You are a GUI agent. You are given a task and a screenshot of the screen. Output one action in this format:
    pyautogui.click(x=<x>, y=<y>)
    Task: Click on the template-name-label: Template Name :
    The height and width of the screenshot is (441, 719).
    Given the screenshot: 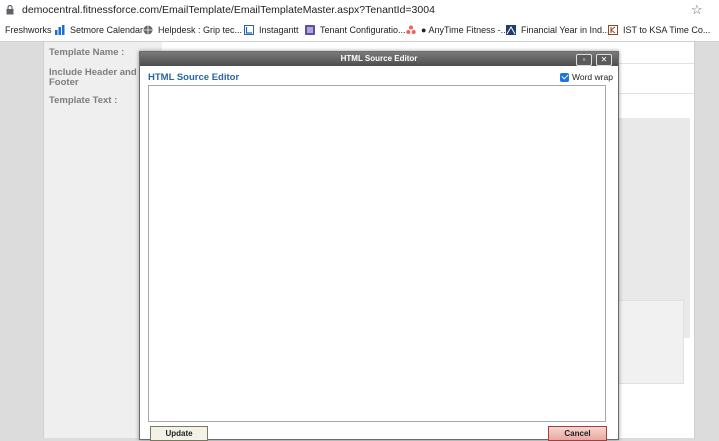 What is the action you would take?
    pyautogui.click(x=87, y=52)
    